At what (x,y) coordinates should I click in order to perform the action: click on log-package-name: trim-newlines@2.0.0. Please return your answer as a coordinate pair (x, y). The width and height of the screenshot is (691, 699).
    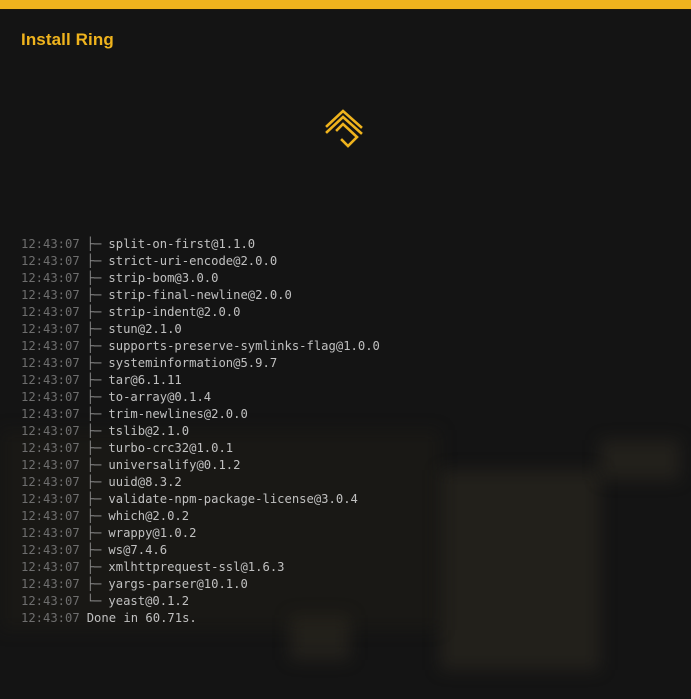
    Looking at the image, I should click on (178, 414).